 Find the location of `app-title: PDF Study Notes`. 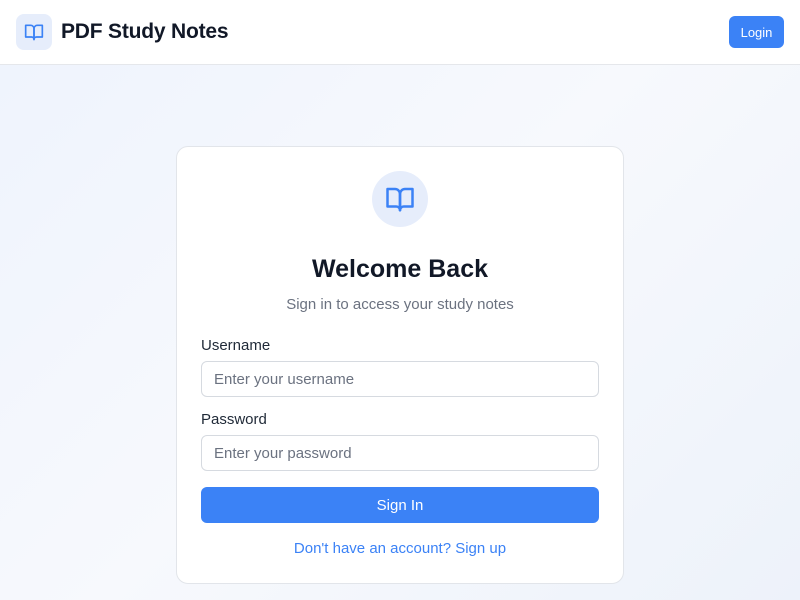

app-title: PDF Study Notes is located at coordinates (145, 31).